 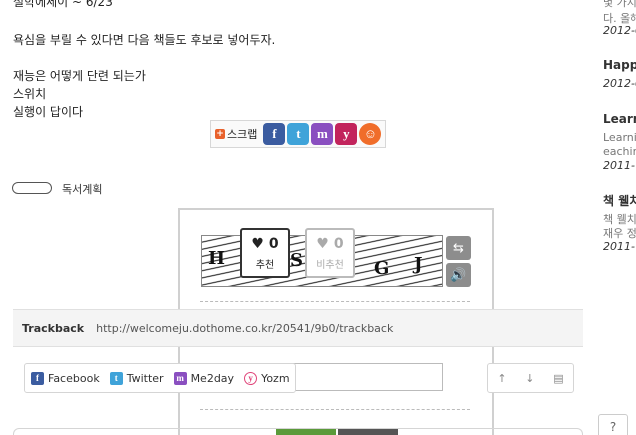 What do you see at coordinates (458, 248) in the screenshot?
I see `refresh-captcha-icon: ⇆` at bounding box center [458, 248].